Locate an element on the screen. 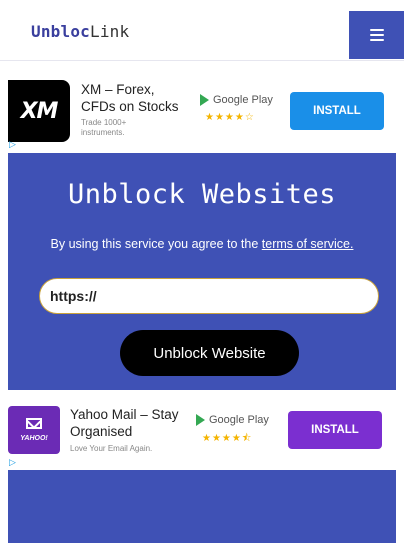  xm-logo-text: XM is located at coordinates (39, 111).